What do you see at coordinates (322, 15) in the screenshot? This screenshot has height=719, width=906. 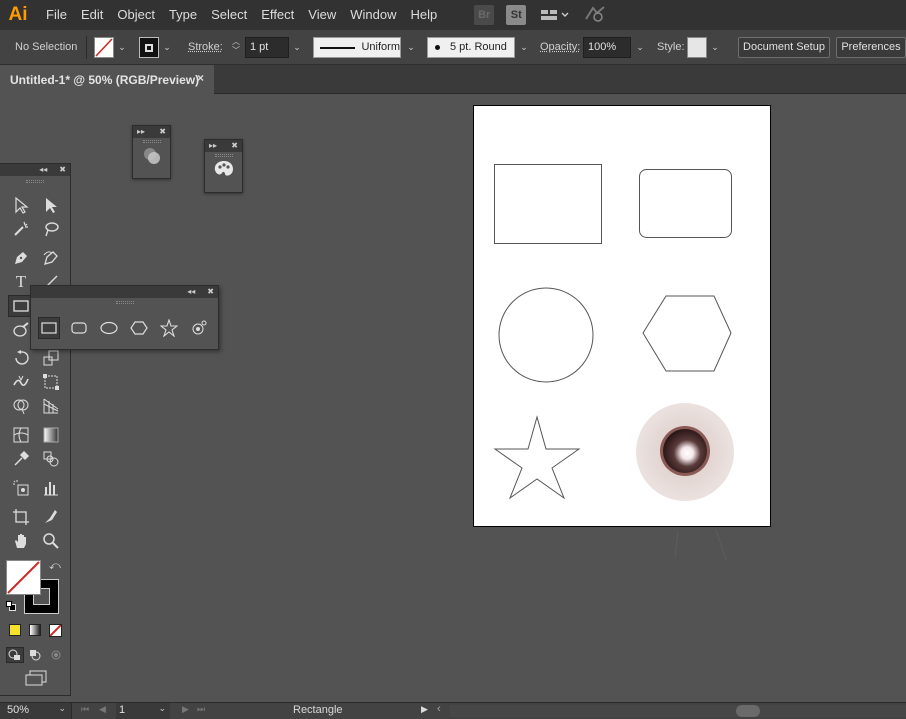 I see `menu-view: View` at bounding box center [322, 15].